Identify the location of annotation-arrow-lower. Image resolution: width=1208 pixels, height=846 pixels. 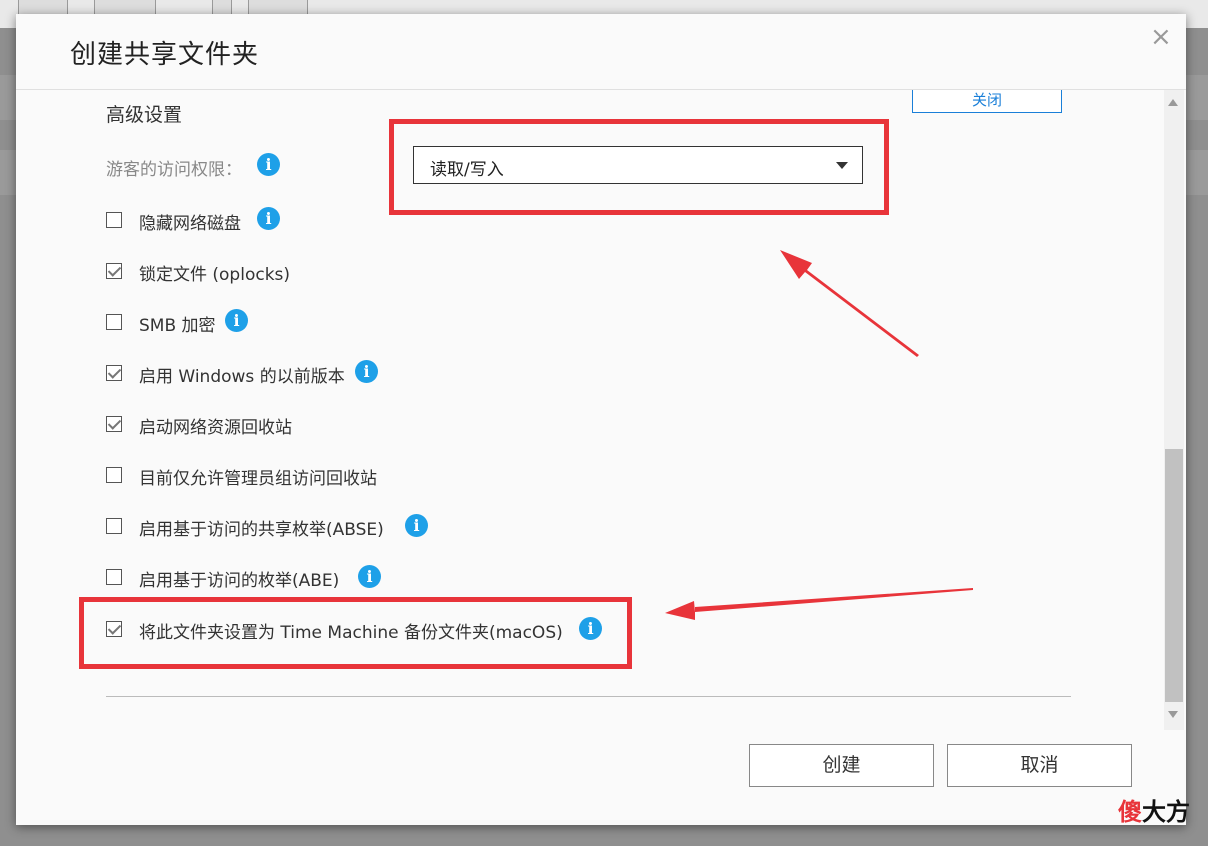
(819, 604).